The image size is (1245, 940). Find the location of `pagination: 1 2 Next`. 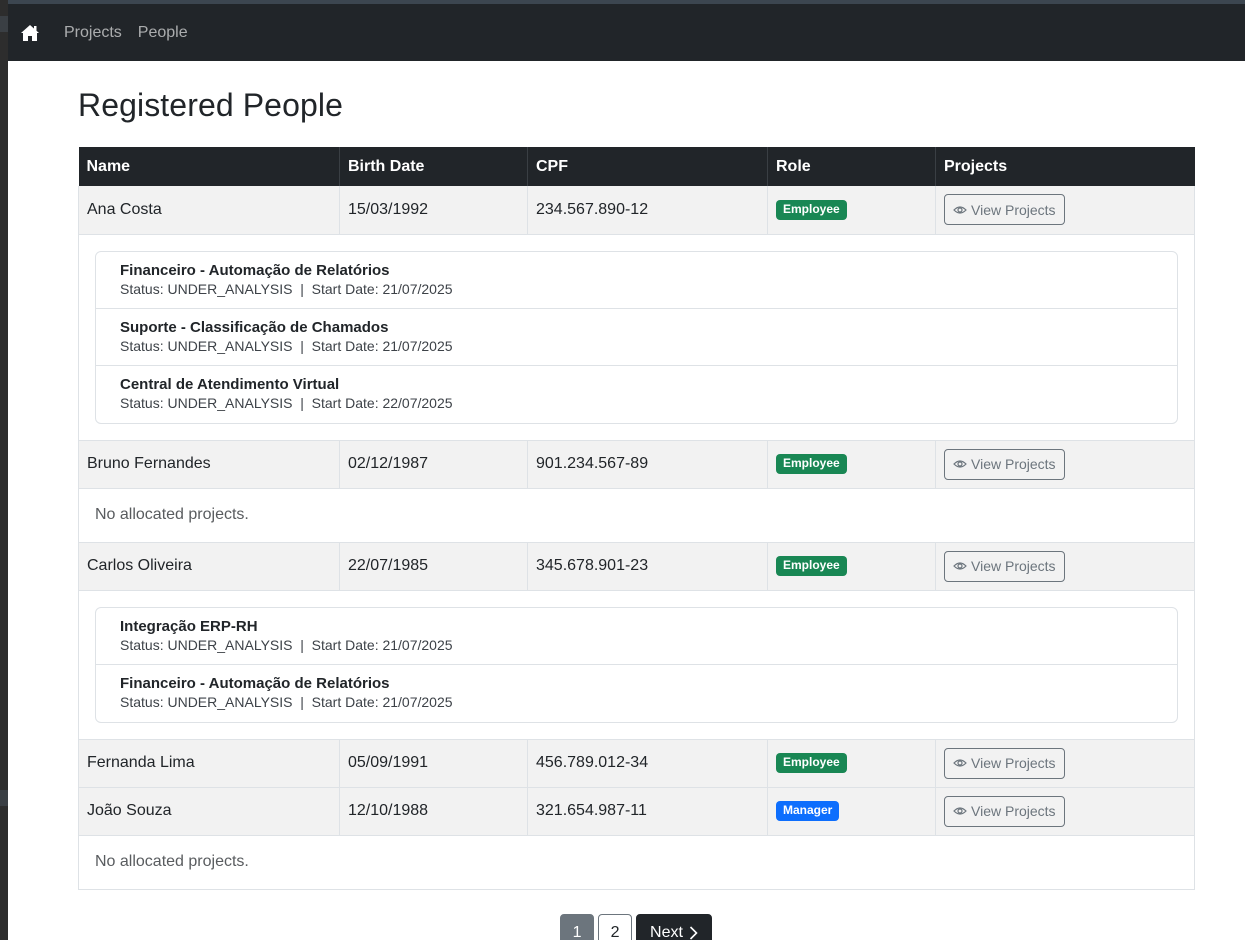

pagination: 1 2 Next is located at coordinates (636, 926).